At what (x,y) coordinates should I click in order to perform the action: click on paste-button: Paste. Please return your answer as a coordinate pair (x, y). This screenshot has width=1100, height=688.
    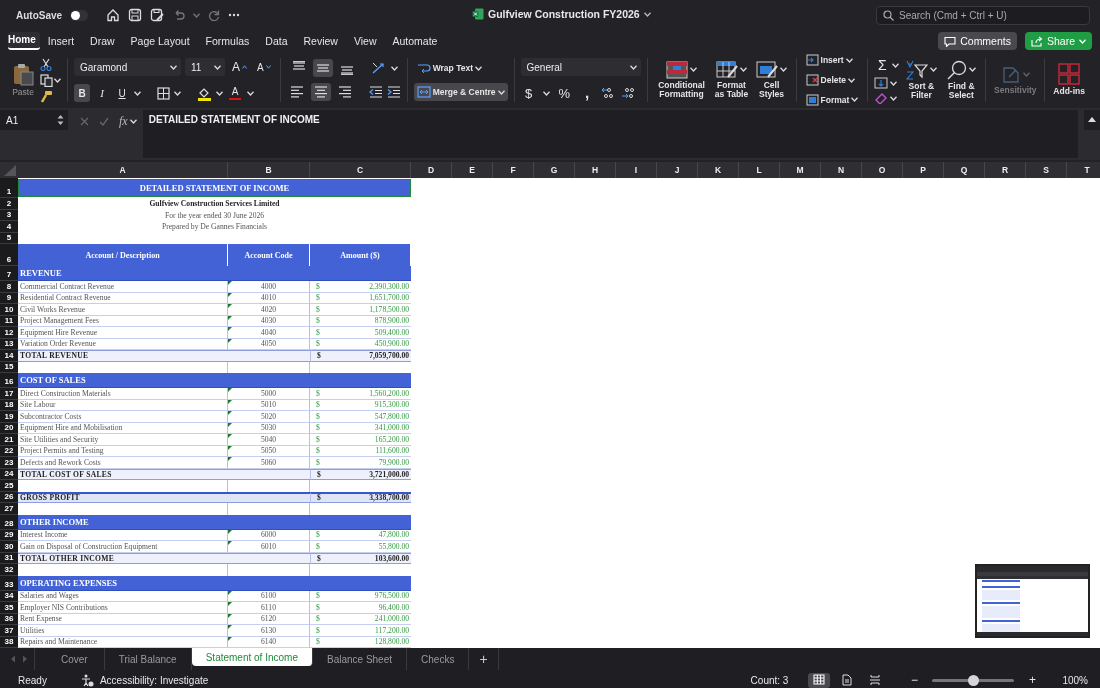
    Looking at the image, I should click on (23, 80).